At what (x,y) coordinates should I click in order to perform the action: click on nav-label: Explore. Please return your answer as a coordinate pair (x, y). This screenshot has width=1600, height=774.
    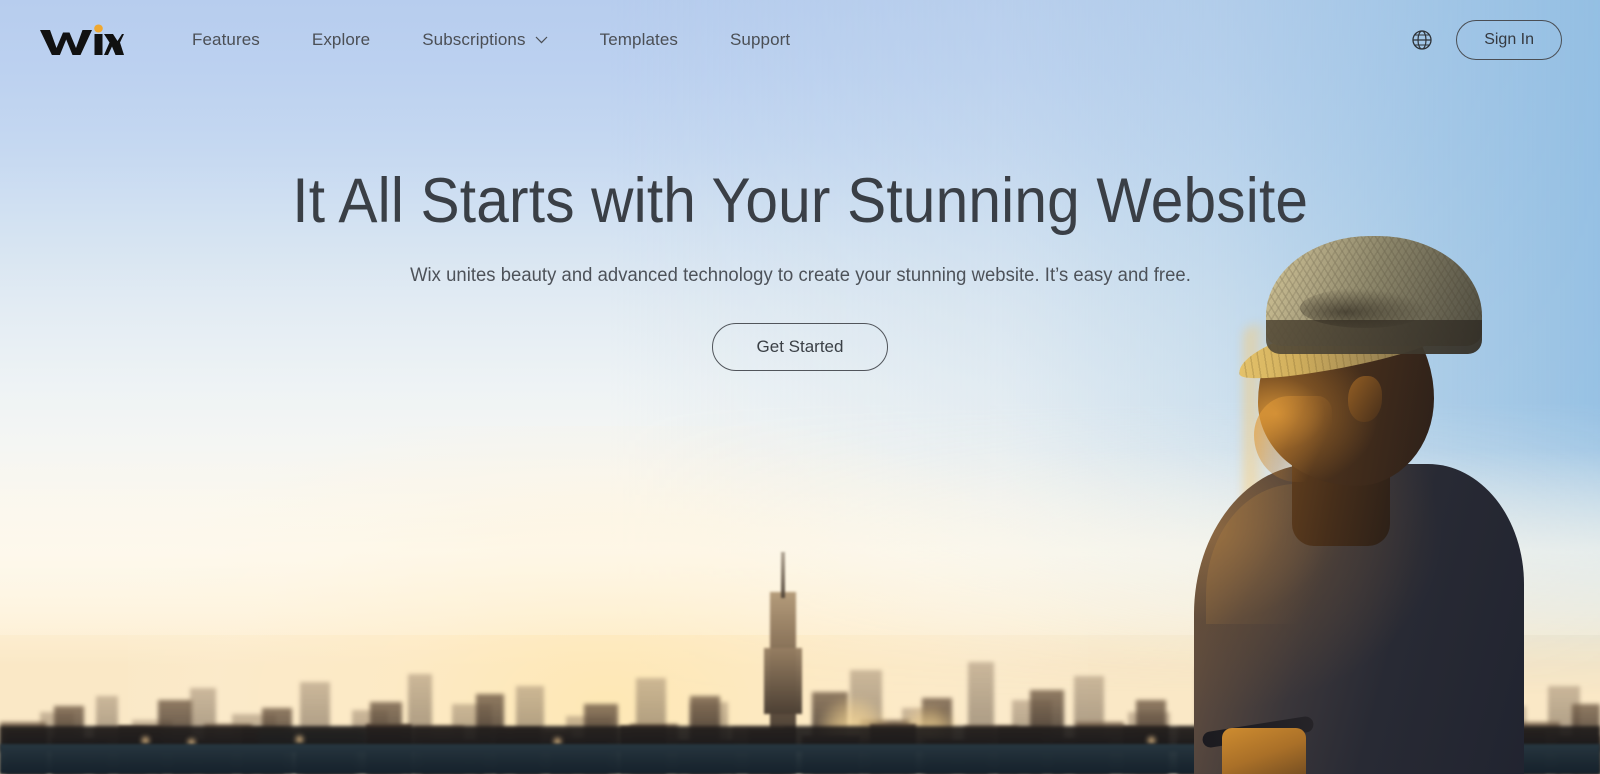
    Looking at the image, I should click on (341, 39).